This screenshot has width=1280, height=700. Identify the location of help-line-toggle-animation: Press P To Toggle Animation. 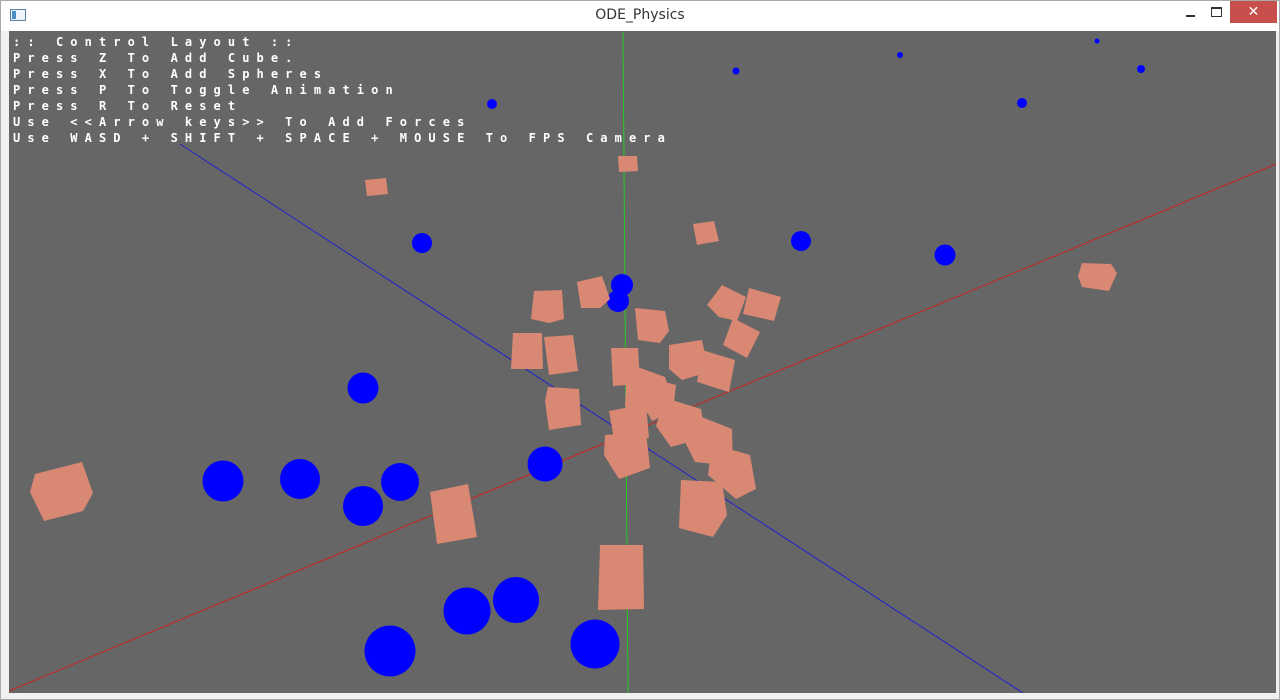
(206, 90).